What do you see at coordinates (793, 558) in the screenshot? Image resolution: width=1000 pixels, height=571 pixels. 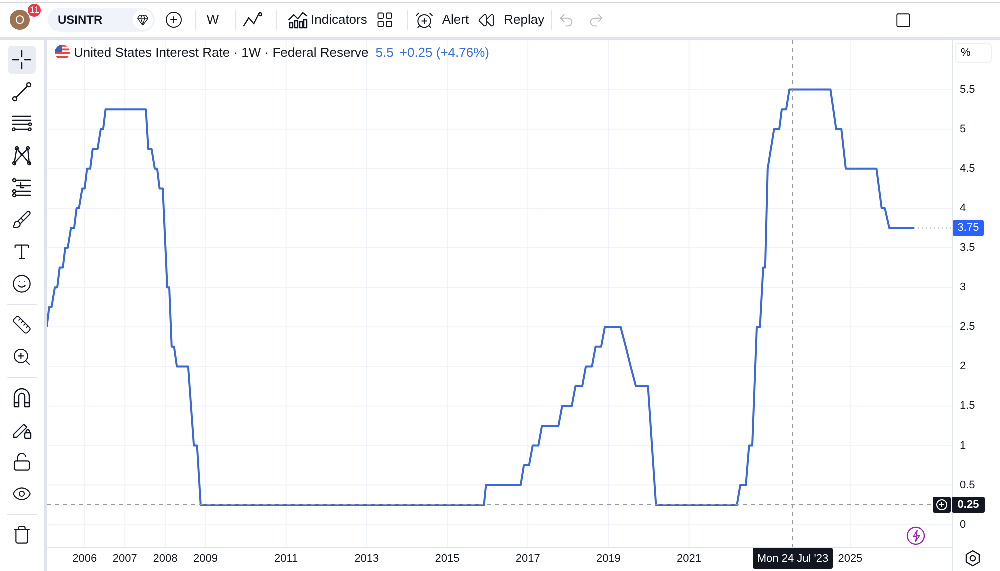 I see `crosshair-time-badge: Mon 24 Jul '23` at bounding box center [793, 558].